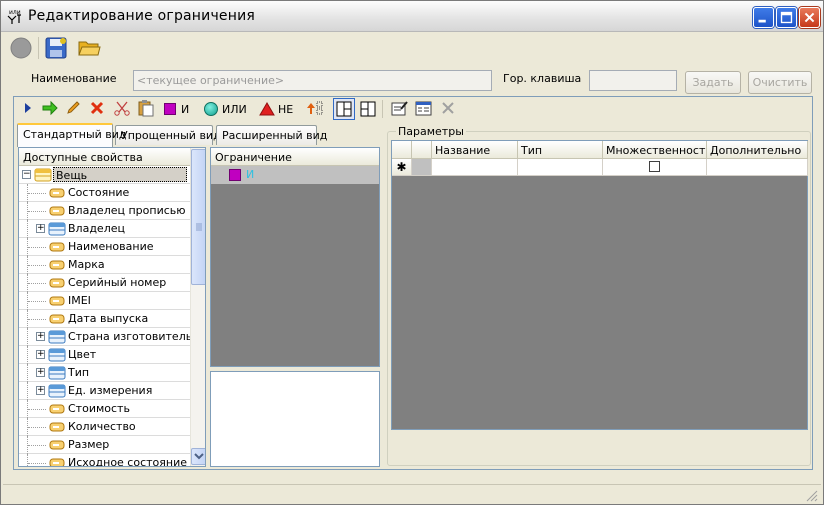 The width and height of the screenshot is (824, 505). Describe the element at coordinates (344, 109) in the screenshot. I see `split-view-toggle` at that location.